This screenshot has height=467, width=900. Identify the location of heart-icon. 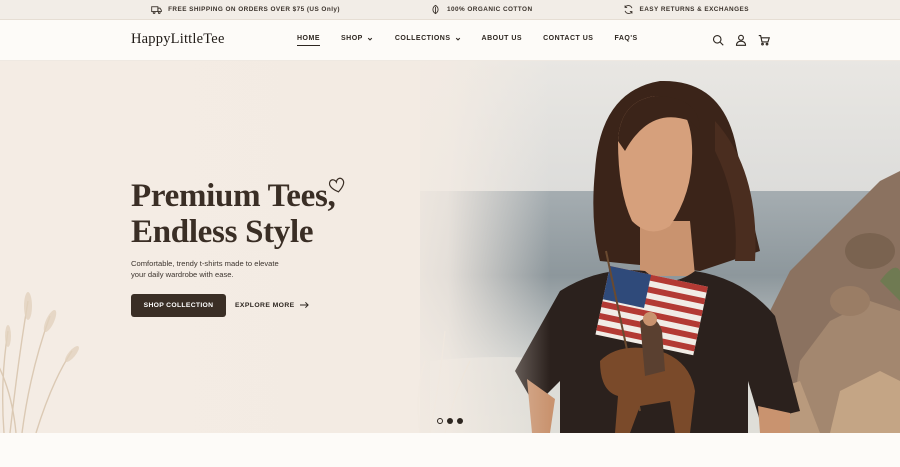
(336, 185).